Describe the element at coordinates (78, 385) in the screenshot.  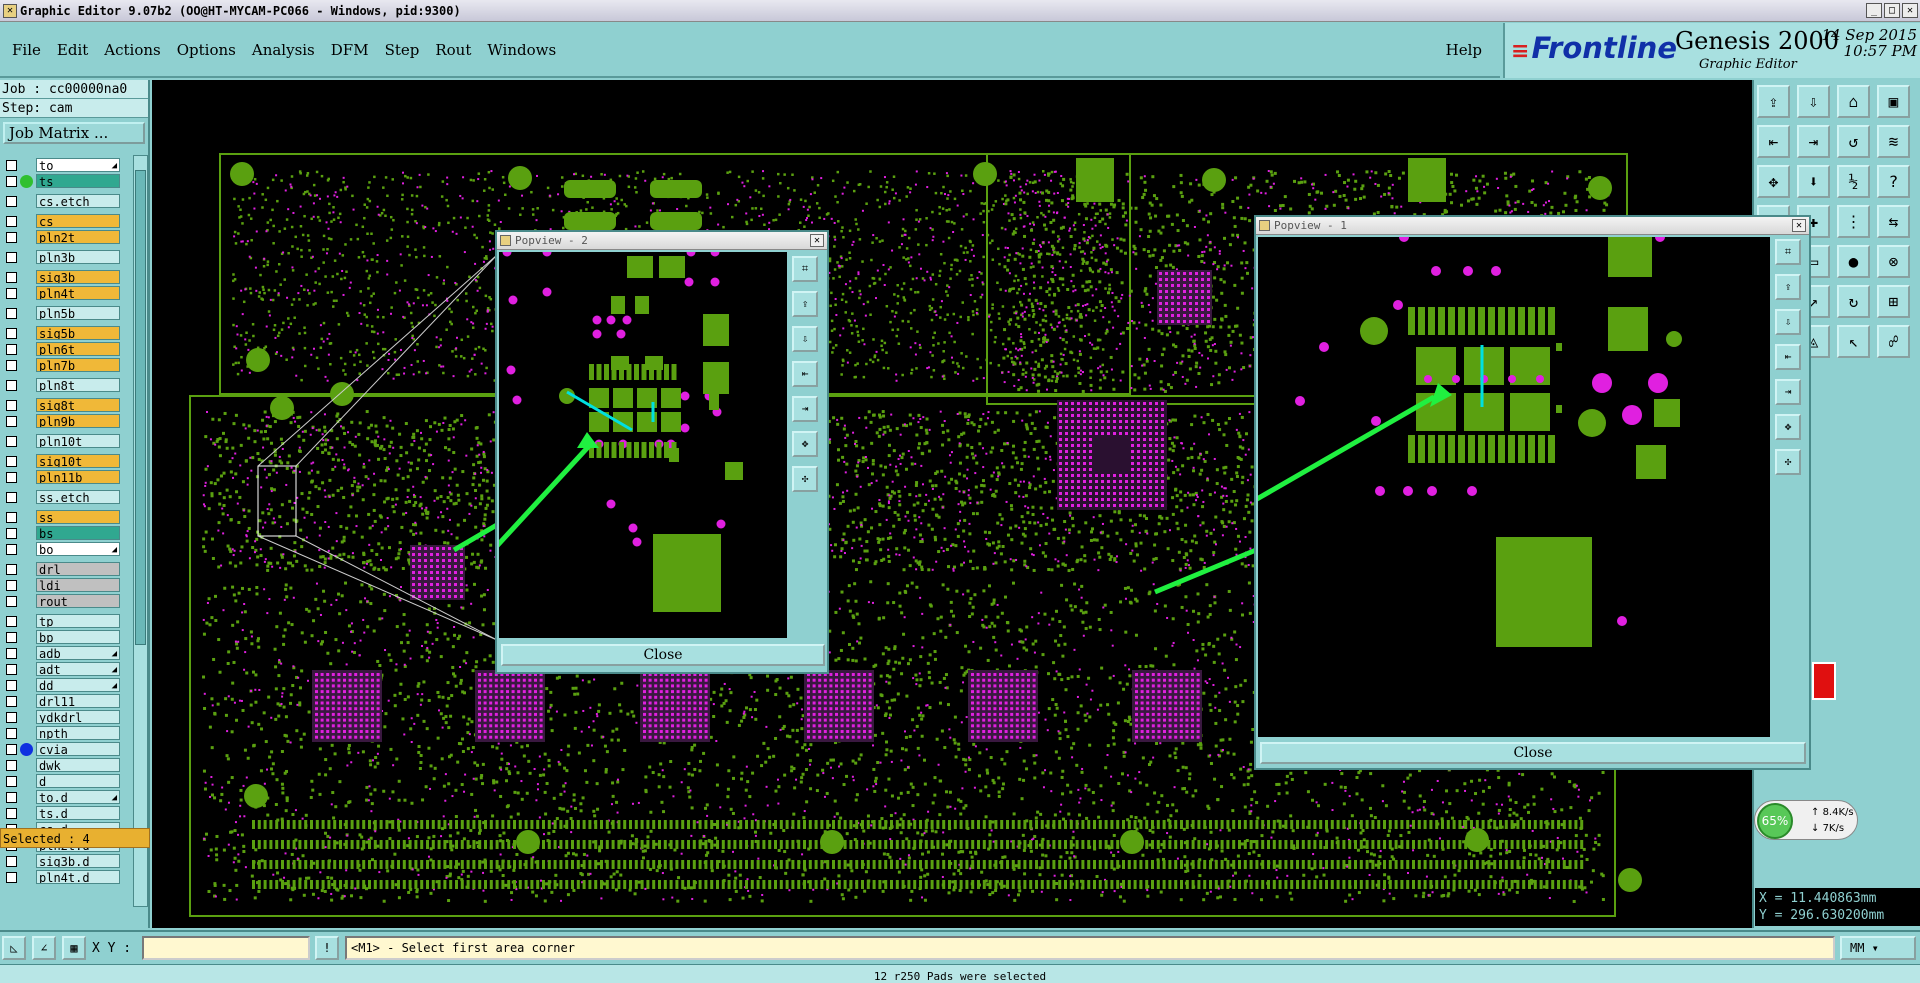
I see `layer-name: pln8t` at that location.